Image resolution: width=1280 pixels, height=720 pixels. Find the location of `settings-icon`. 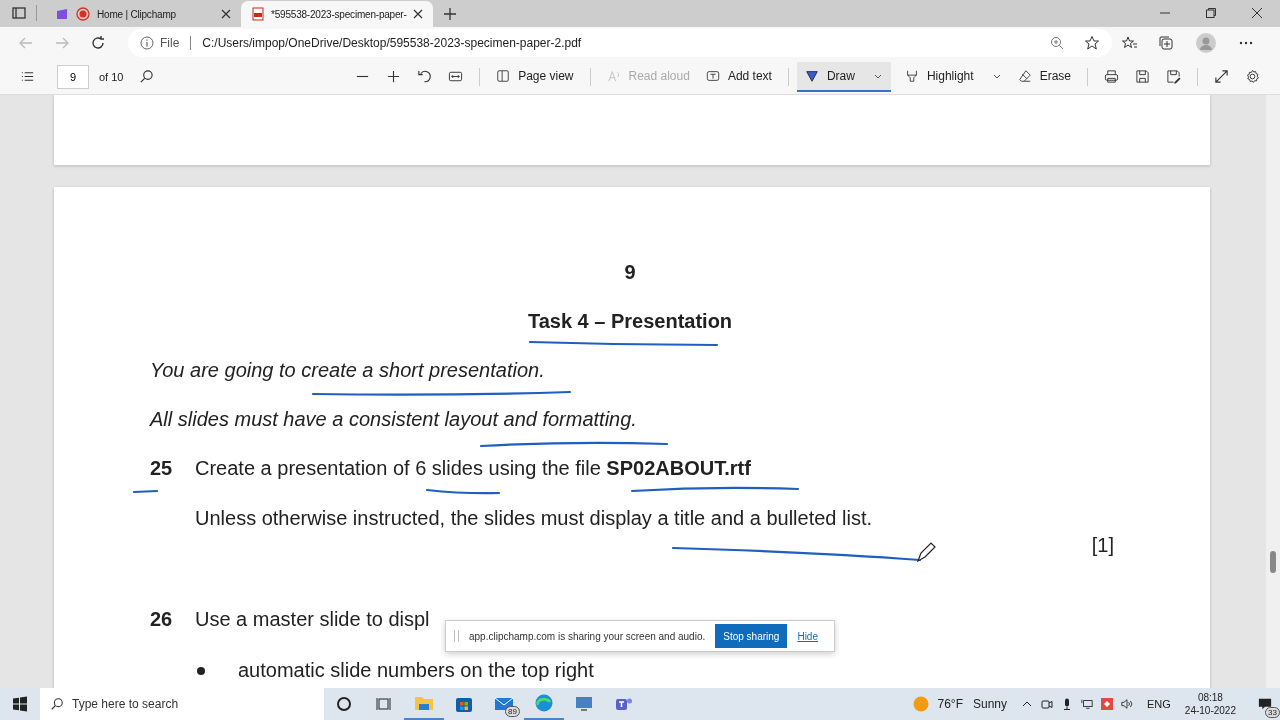

settings-icon is located at coordinates (1252, 76).